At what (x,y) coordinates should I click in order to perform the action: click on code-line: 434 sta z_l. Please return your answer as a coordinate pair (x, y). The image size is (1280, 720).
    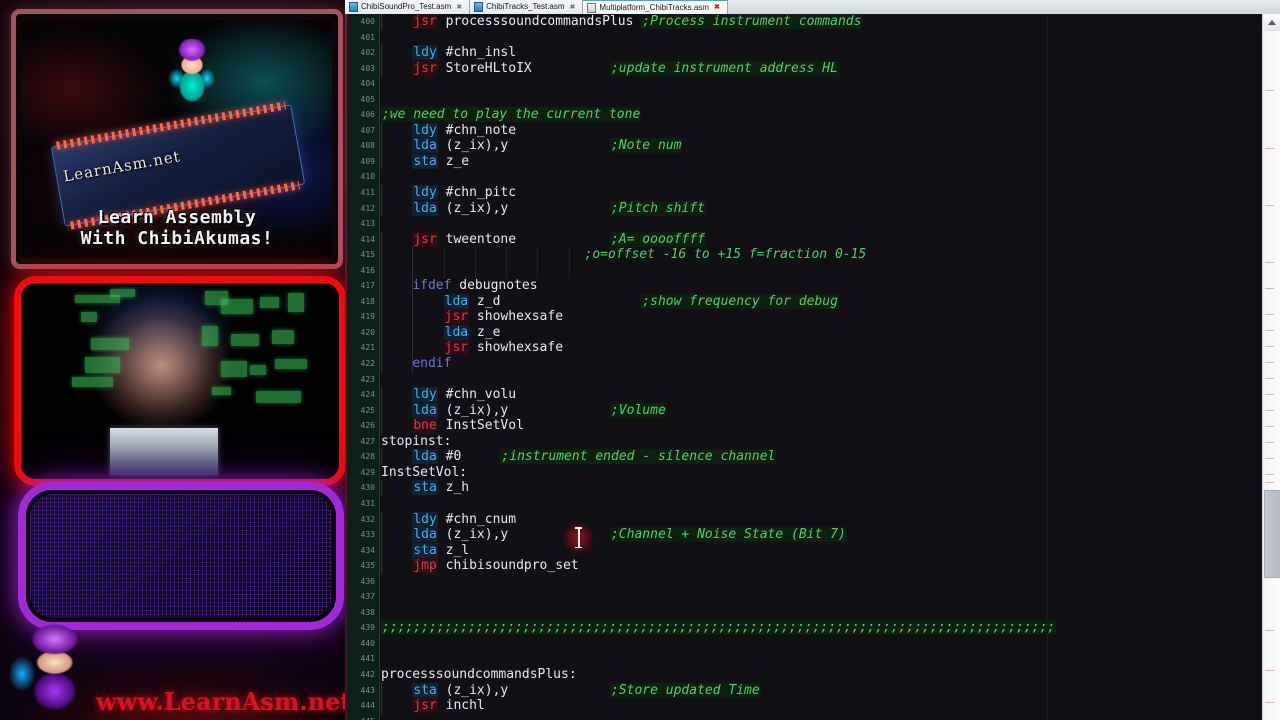
    Looking at the image, I should click on (812, 550).